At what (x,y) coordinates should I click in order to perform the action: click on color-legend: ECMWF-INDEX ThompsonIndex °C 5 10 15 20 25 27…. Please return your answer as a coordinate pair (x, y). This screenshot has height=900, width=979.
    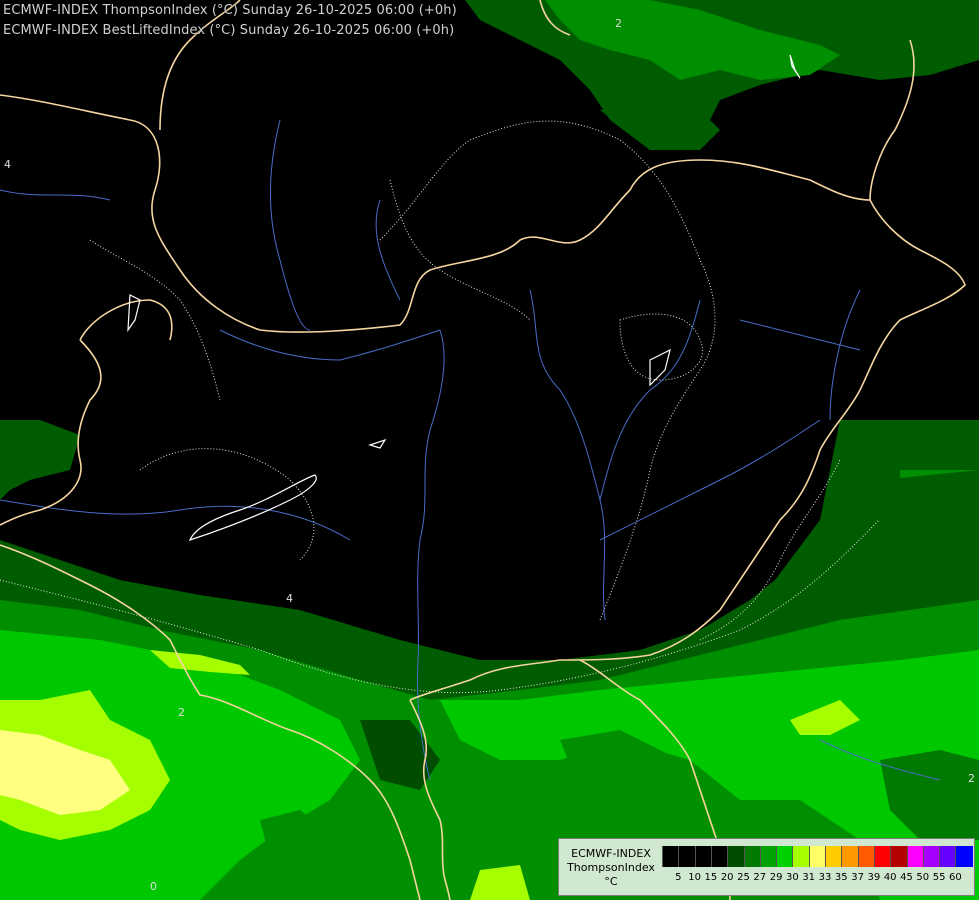
    Looking at the image, I should click on (766, 867).